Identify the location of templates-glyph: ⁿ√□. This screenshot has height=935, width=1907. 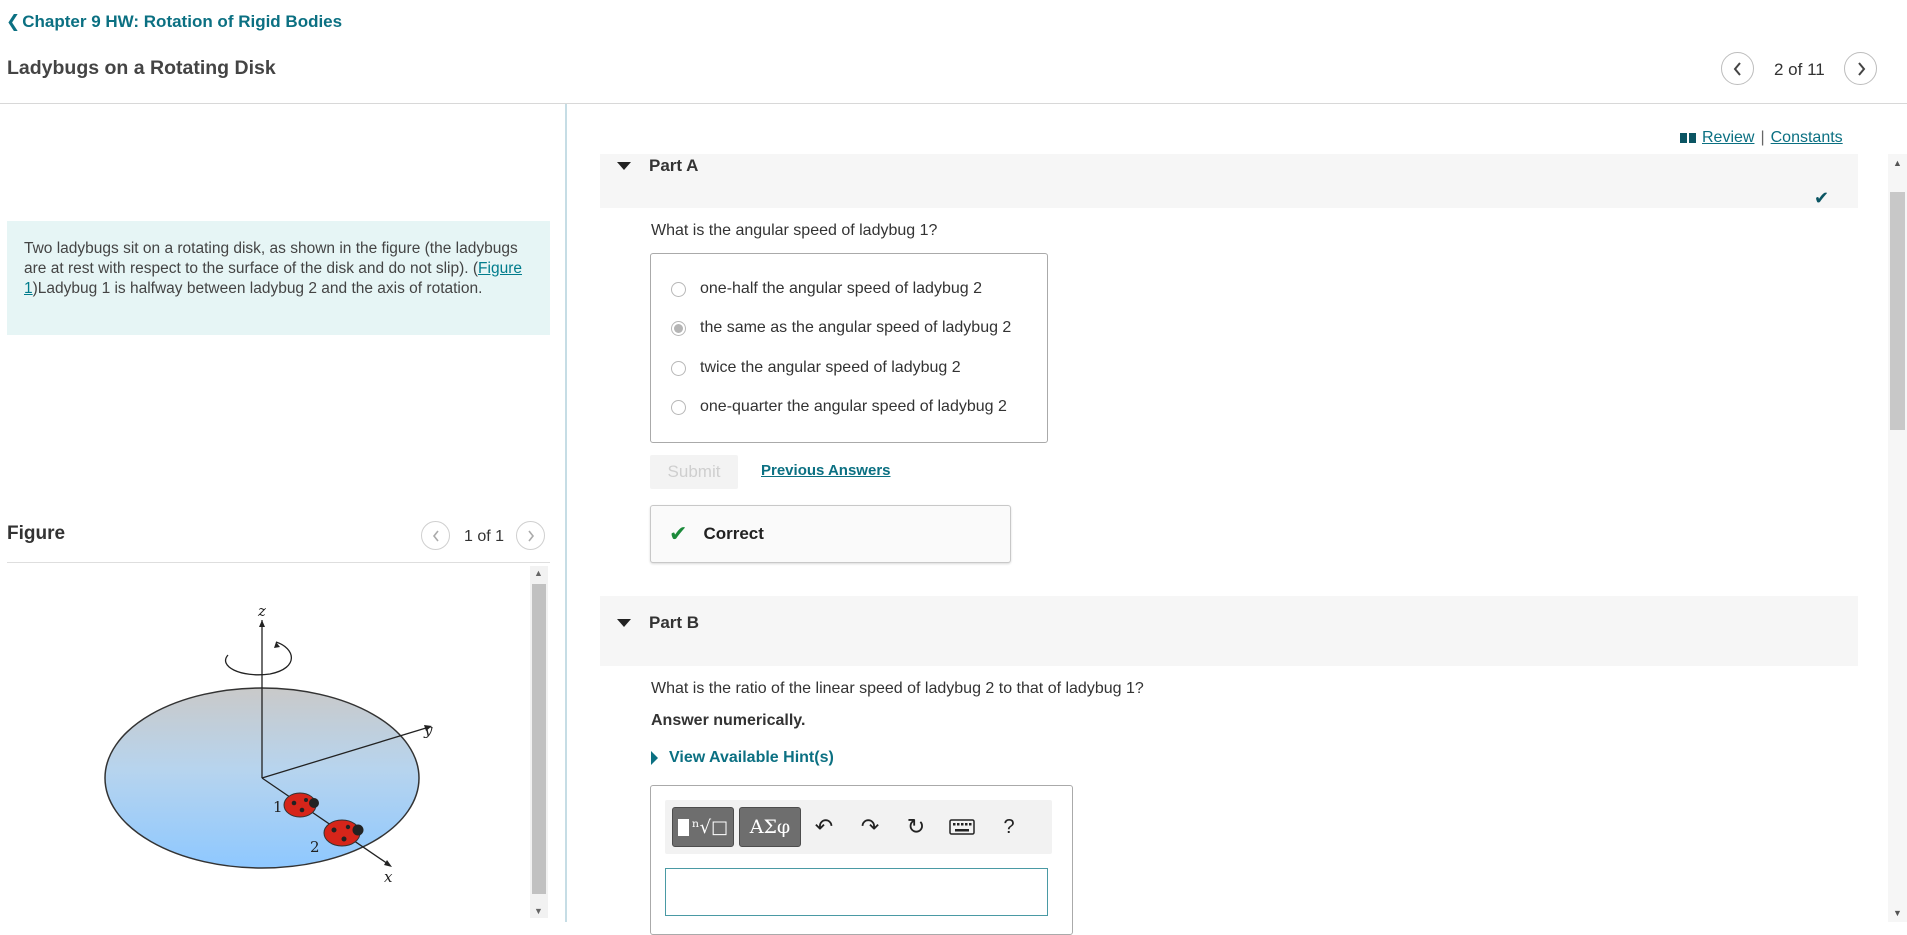
(710, 827).